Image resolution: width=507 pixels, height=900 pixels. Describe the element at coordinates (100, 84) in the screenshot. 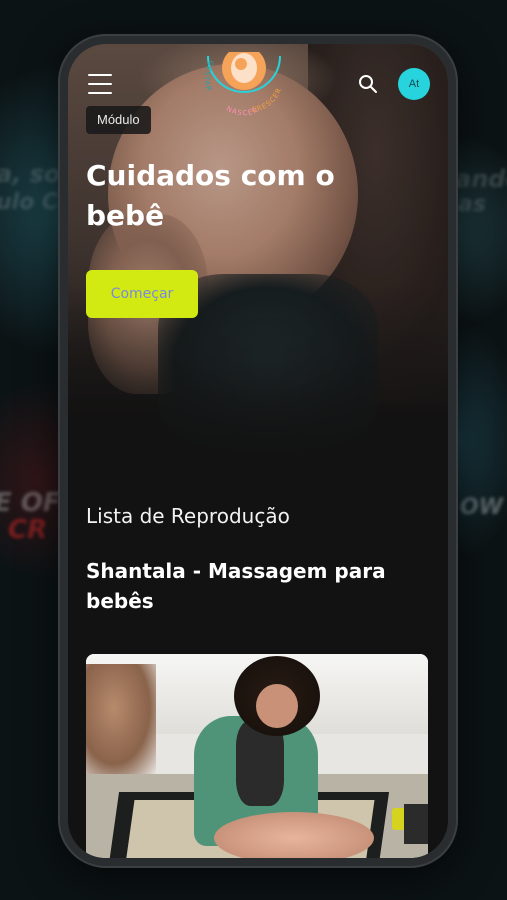

I see `hamburger-menu-icon` at that location.